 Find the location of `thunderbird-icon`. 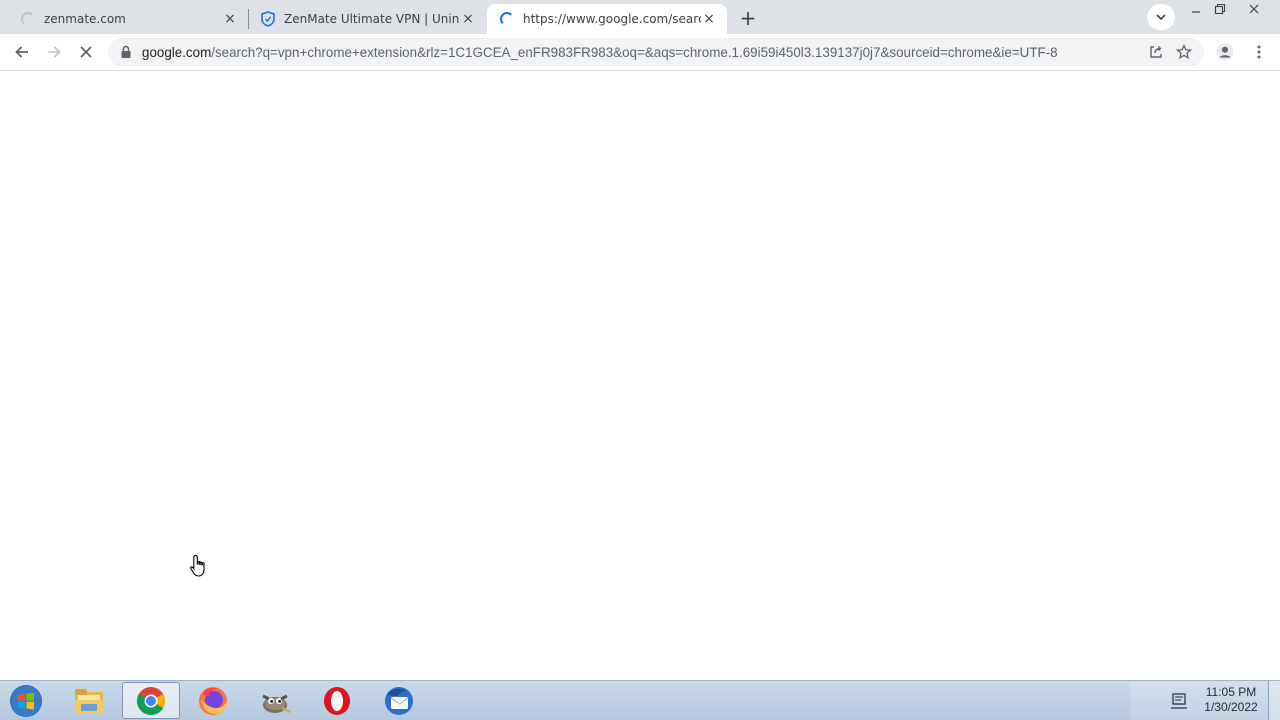

thunderbird-icon is located at coordinates (399, 700).